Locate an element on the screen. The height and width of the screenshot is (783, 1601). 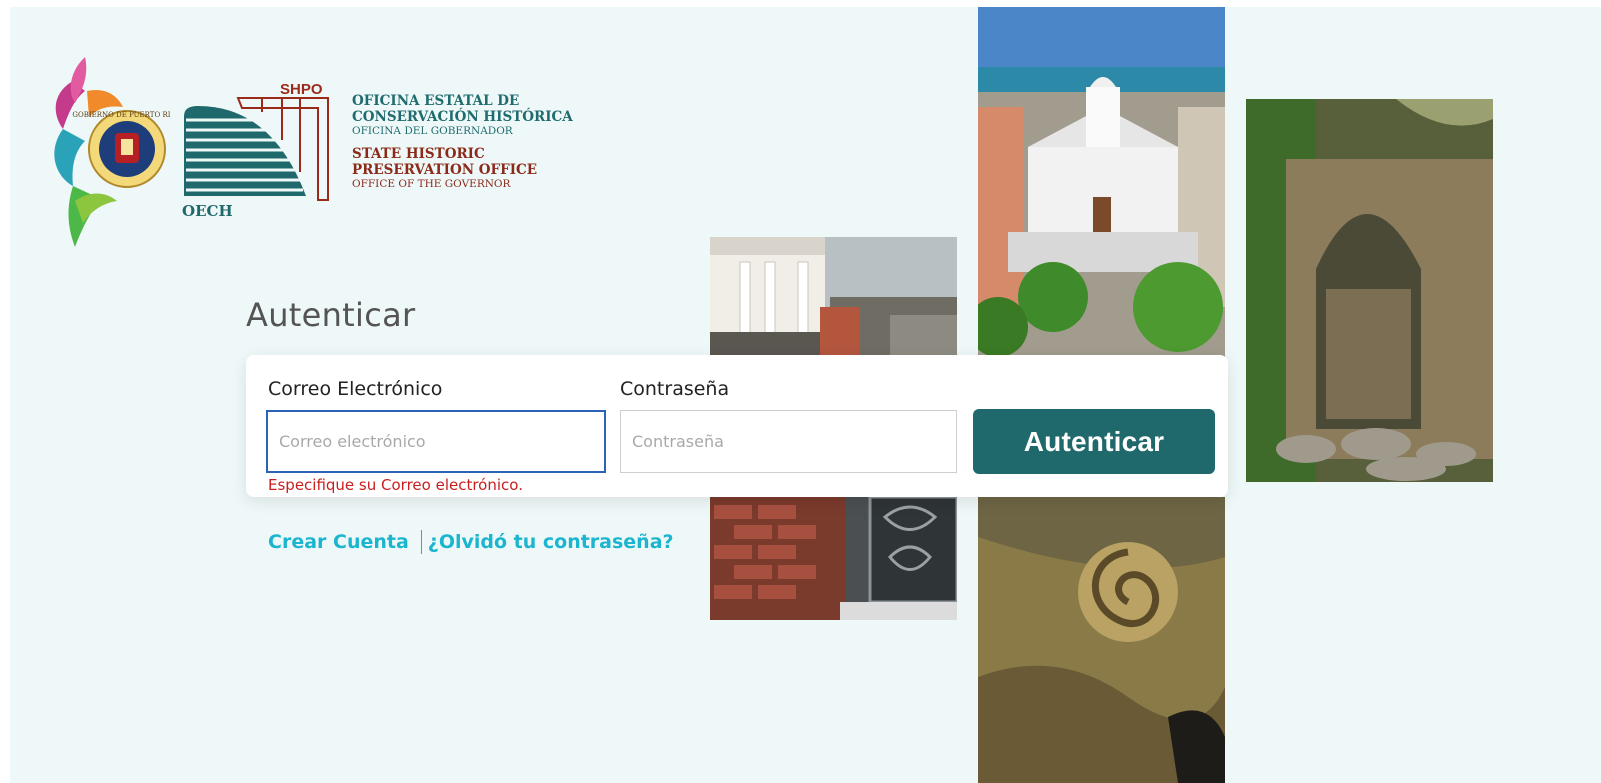
brick-door-photo is located at coordinates (833, 558).